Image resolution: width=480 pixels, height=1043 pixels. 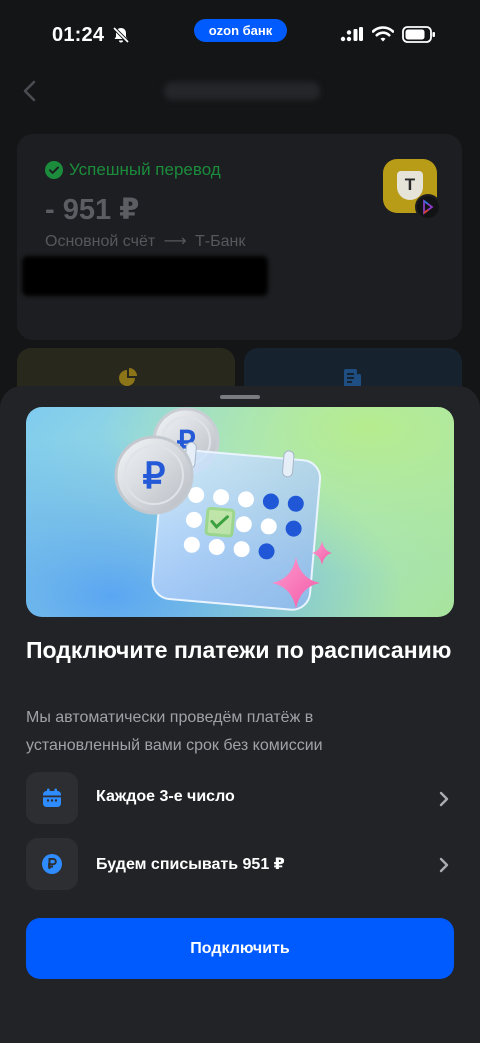 I want to click on ozon-bank-pill: ozon банк, so click(x=240, y=30).